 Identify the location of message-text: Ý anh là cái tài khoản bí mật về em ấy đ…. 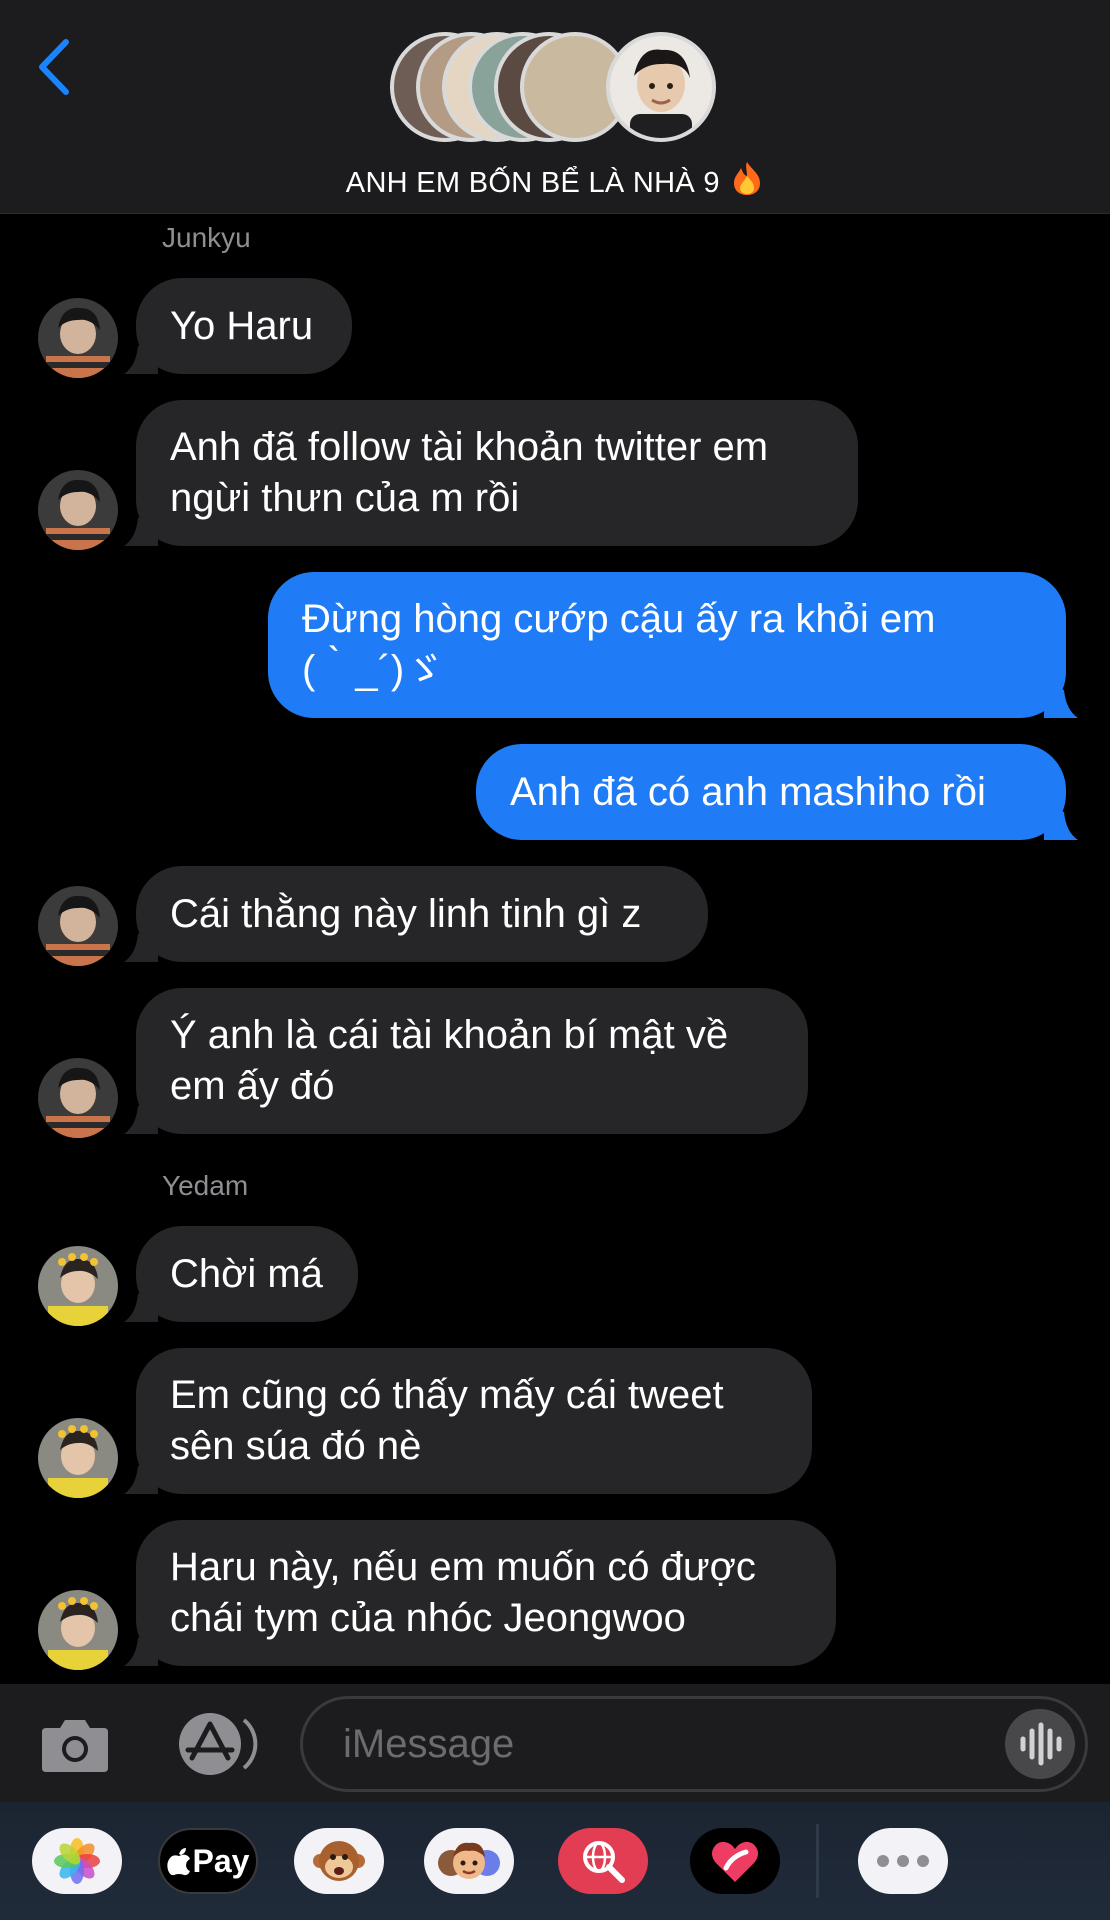
(449, 1060).